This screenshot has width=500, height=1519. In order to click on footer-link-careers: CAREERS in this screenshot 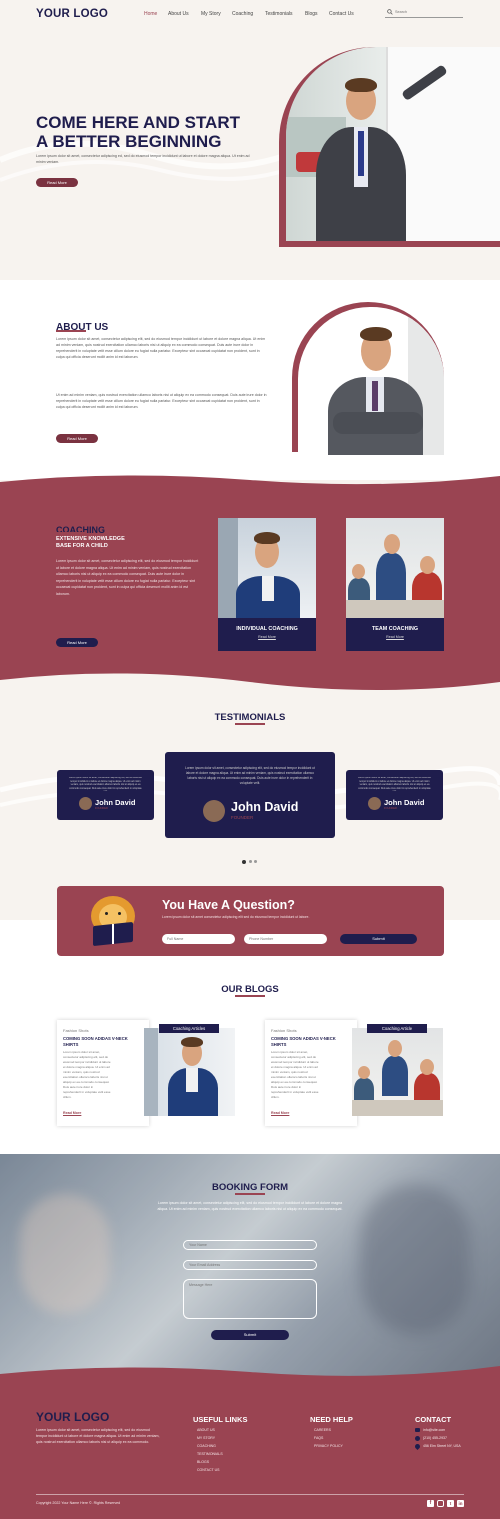, I will do `click(322, 1430)`.